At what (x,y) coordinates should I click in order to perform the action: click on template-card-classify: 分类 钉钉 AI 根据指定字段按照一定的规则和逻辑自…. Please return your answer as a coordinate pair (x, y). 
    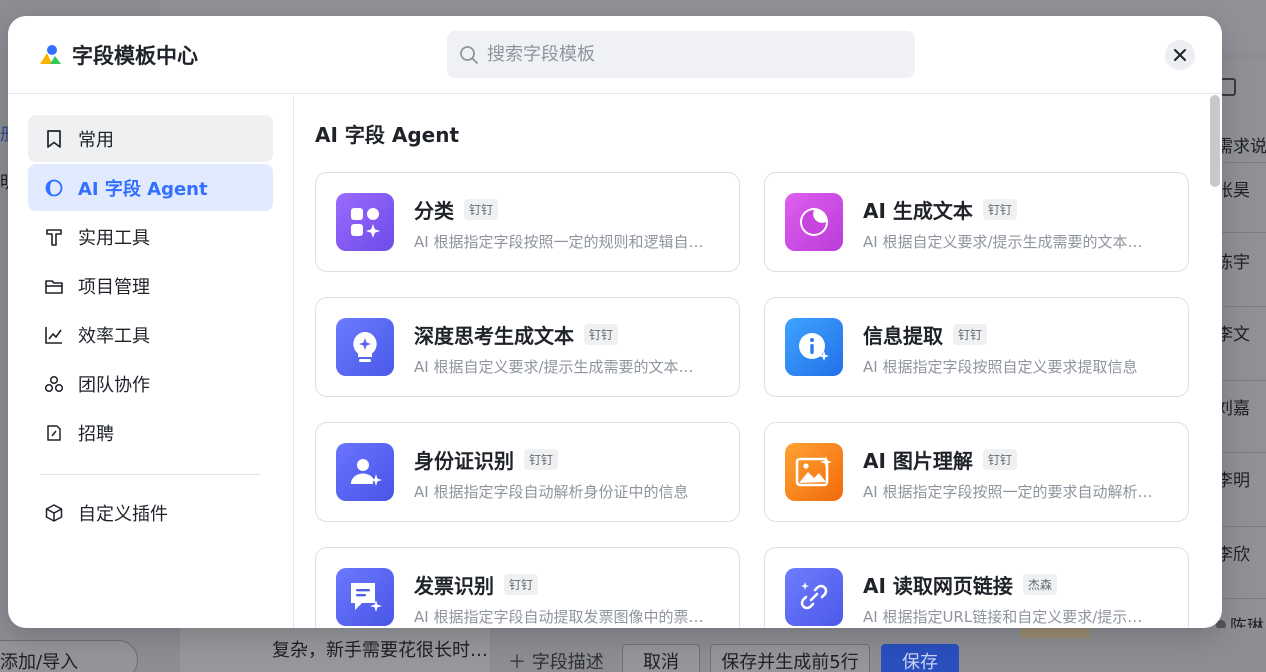
    Looking at the image, I should click on (527, 222).